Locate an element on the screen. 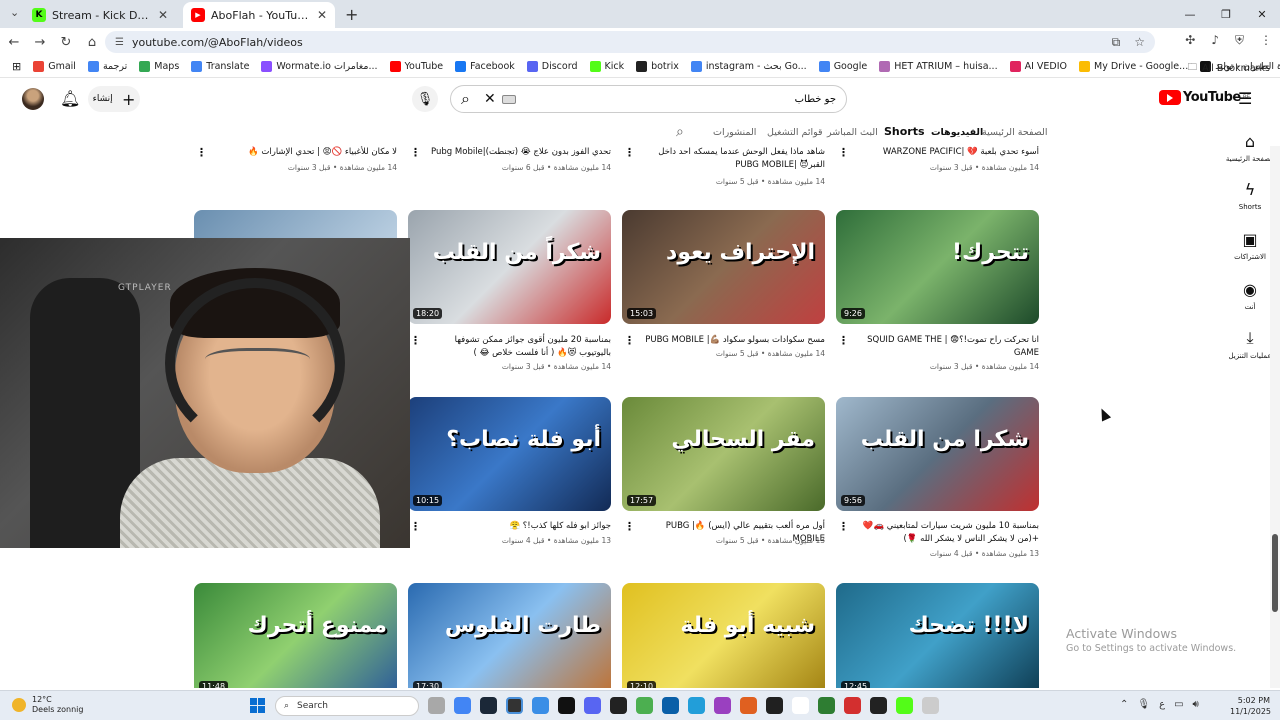  bell-icon: 🔔︎ is located at coordinates (70, 98).